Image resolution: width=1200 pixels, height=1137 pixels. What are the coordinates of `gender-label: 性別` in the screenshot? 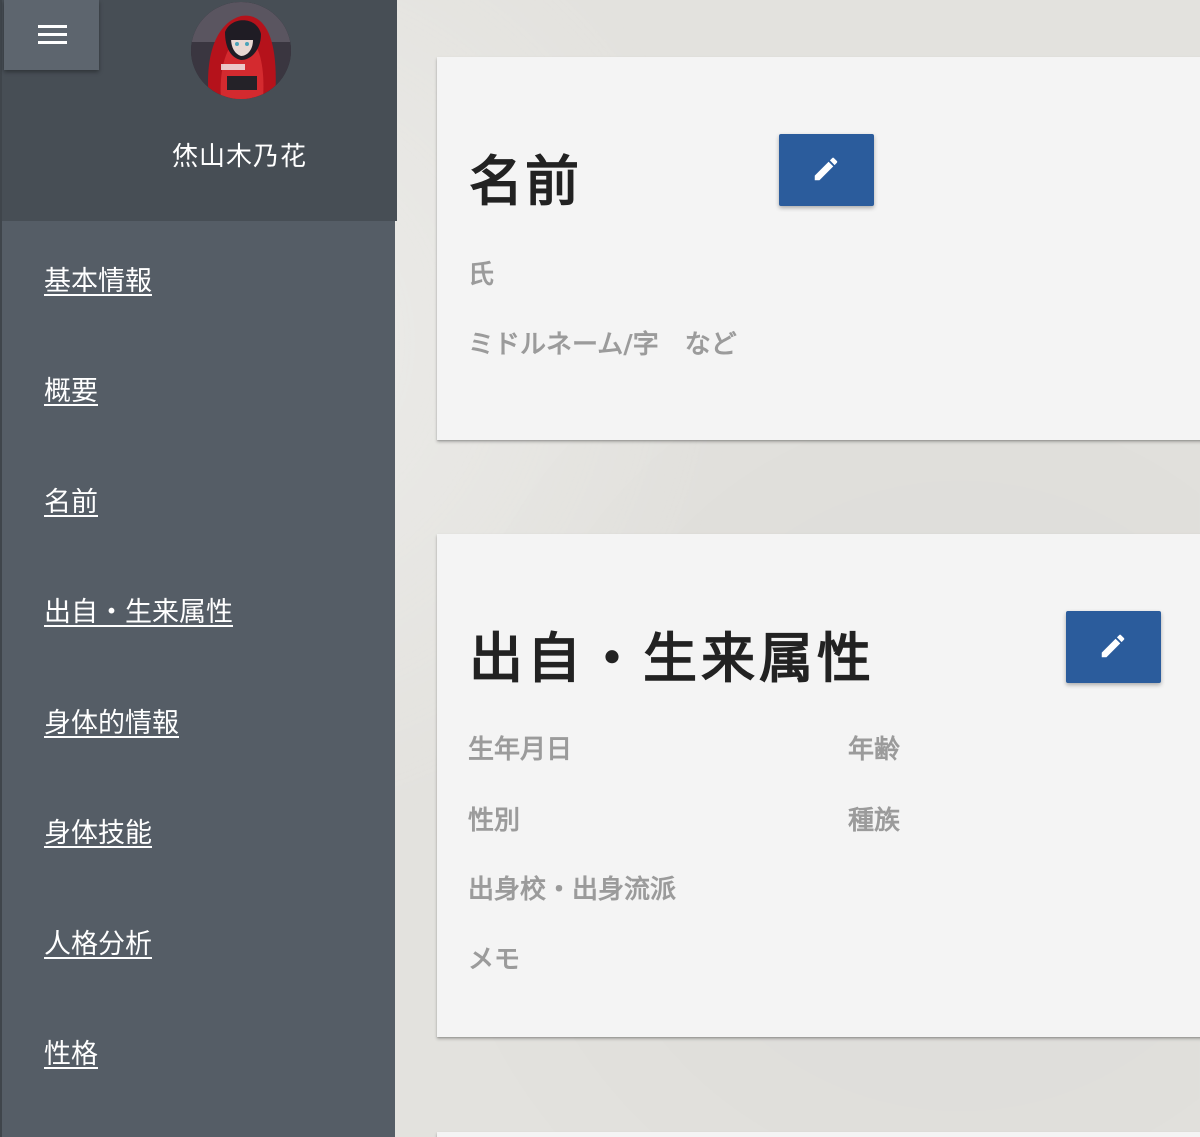 It's located at (494, 821).